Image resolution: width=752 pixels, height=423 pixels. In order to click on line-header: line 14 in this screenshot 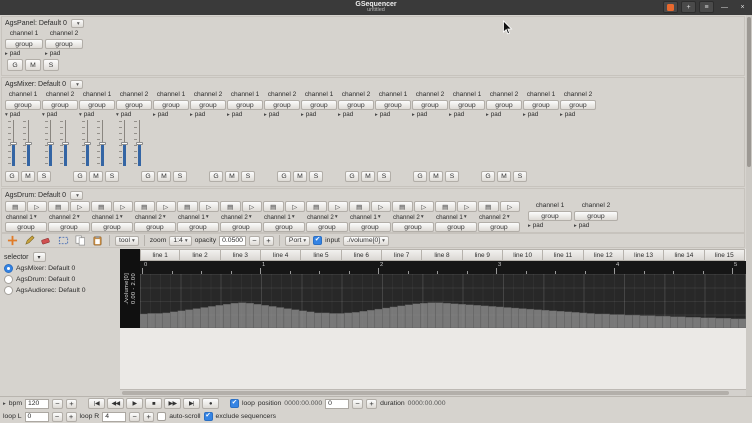, I will do `click(684, 255)`.